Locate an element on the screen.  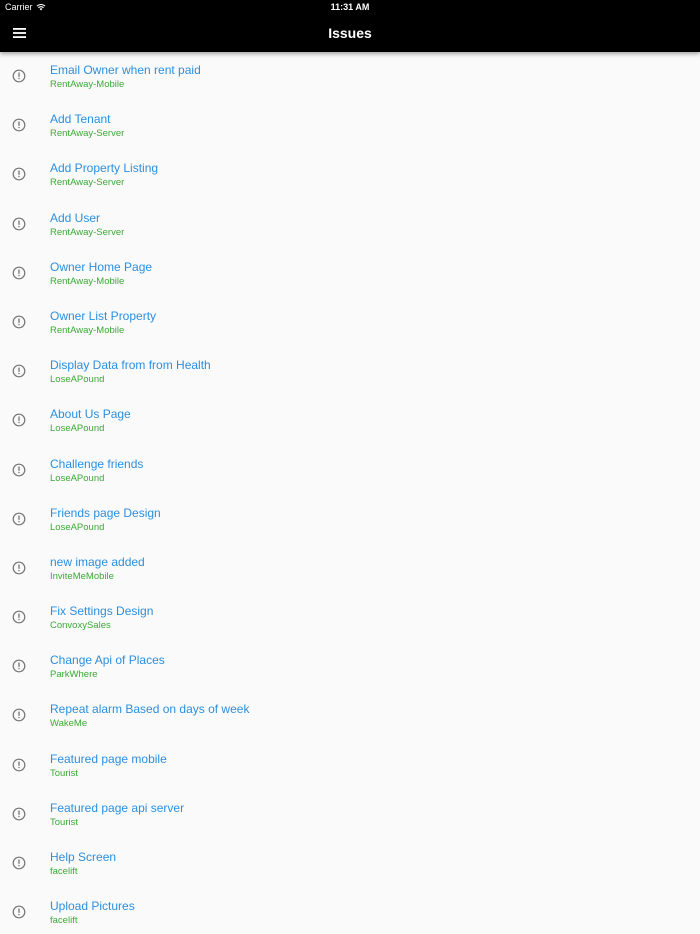
issue-title: Owner Home Page is located at coordinates (101, 266).